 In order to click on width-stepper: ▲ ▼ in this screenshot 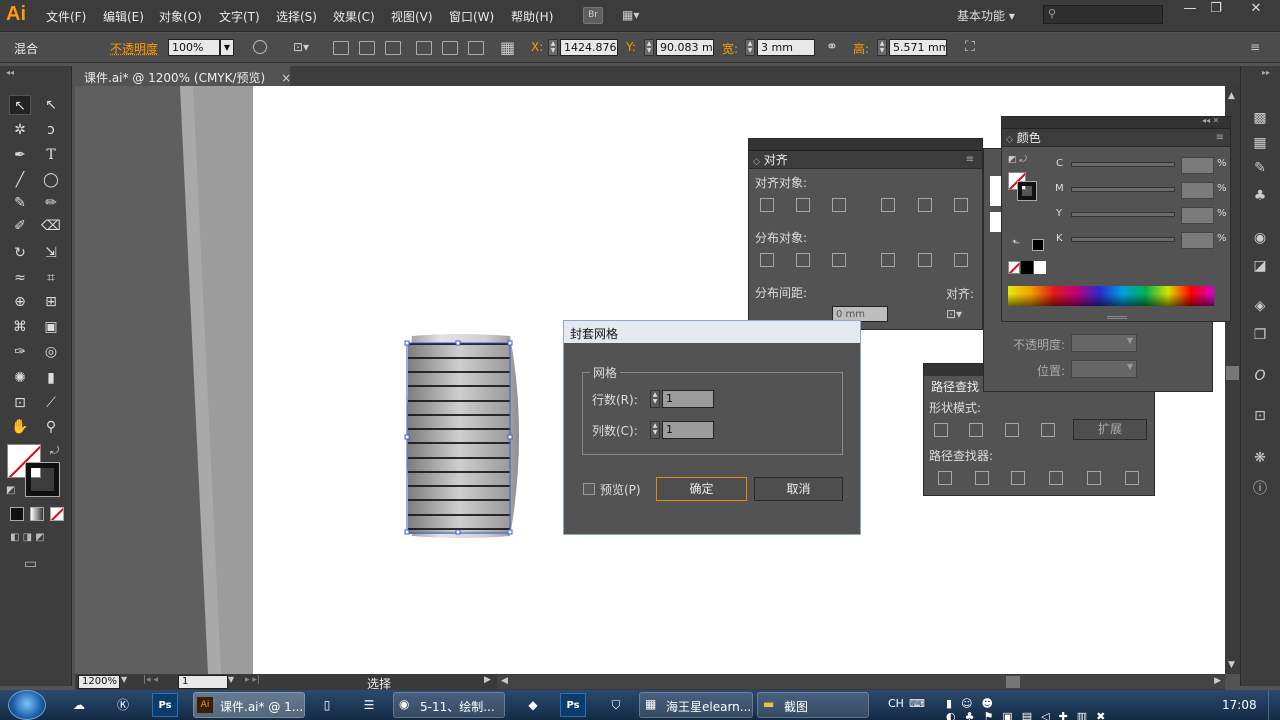, I will do `click(750, 47)`.